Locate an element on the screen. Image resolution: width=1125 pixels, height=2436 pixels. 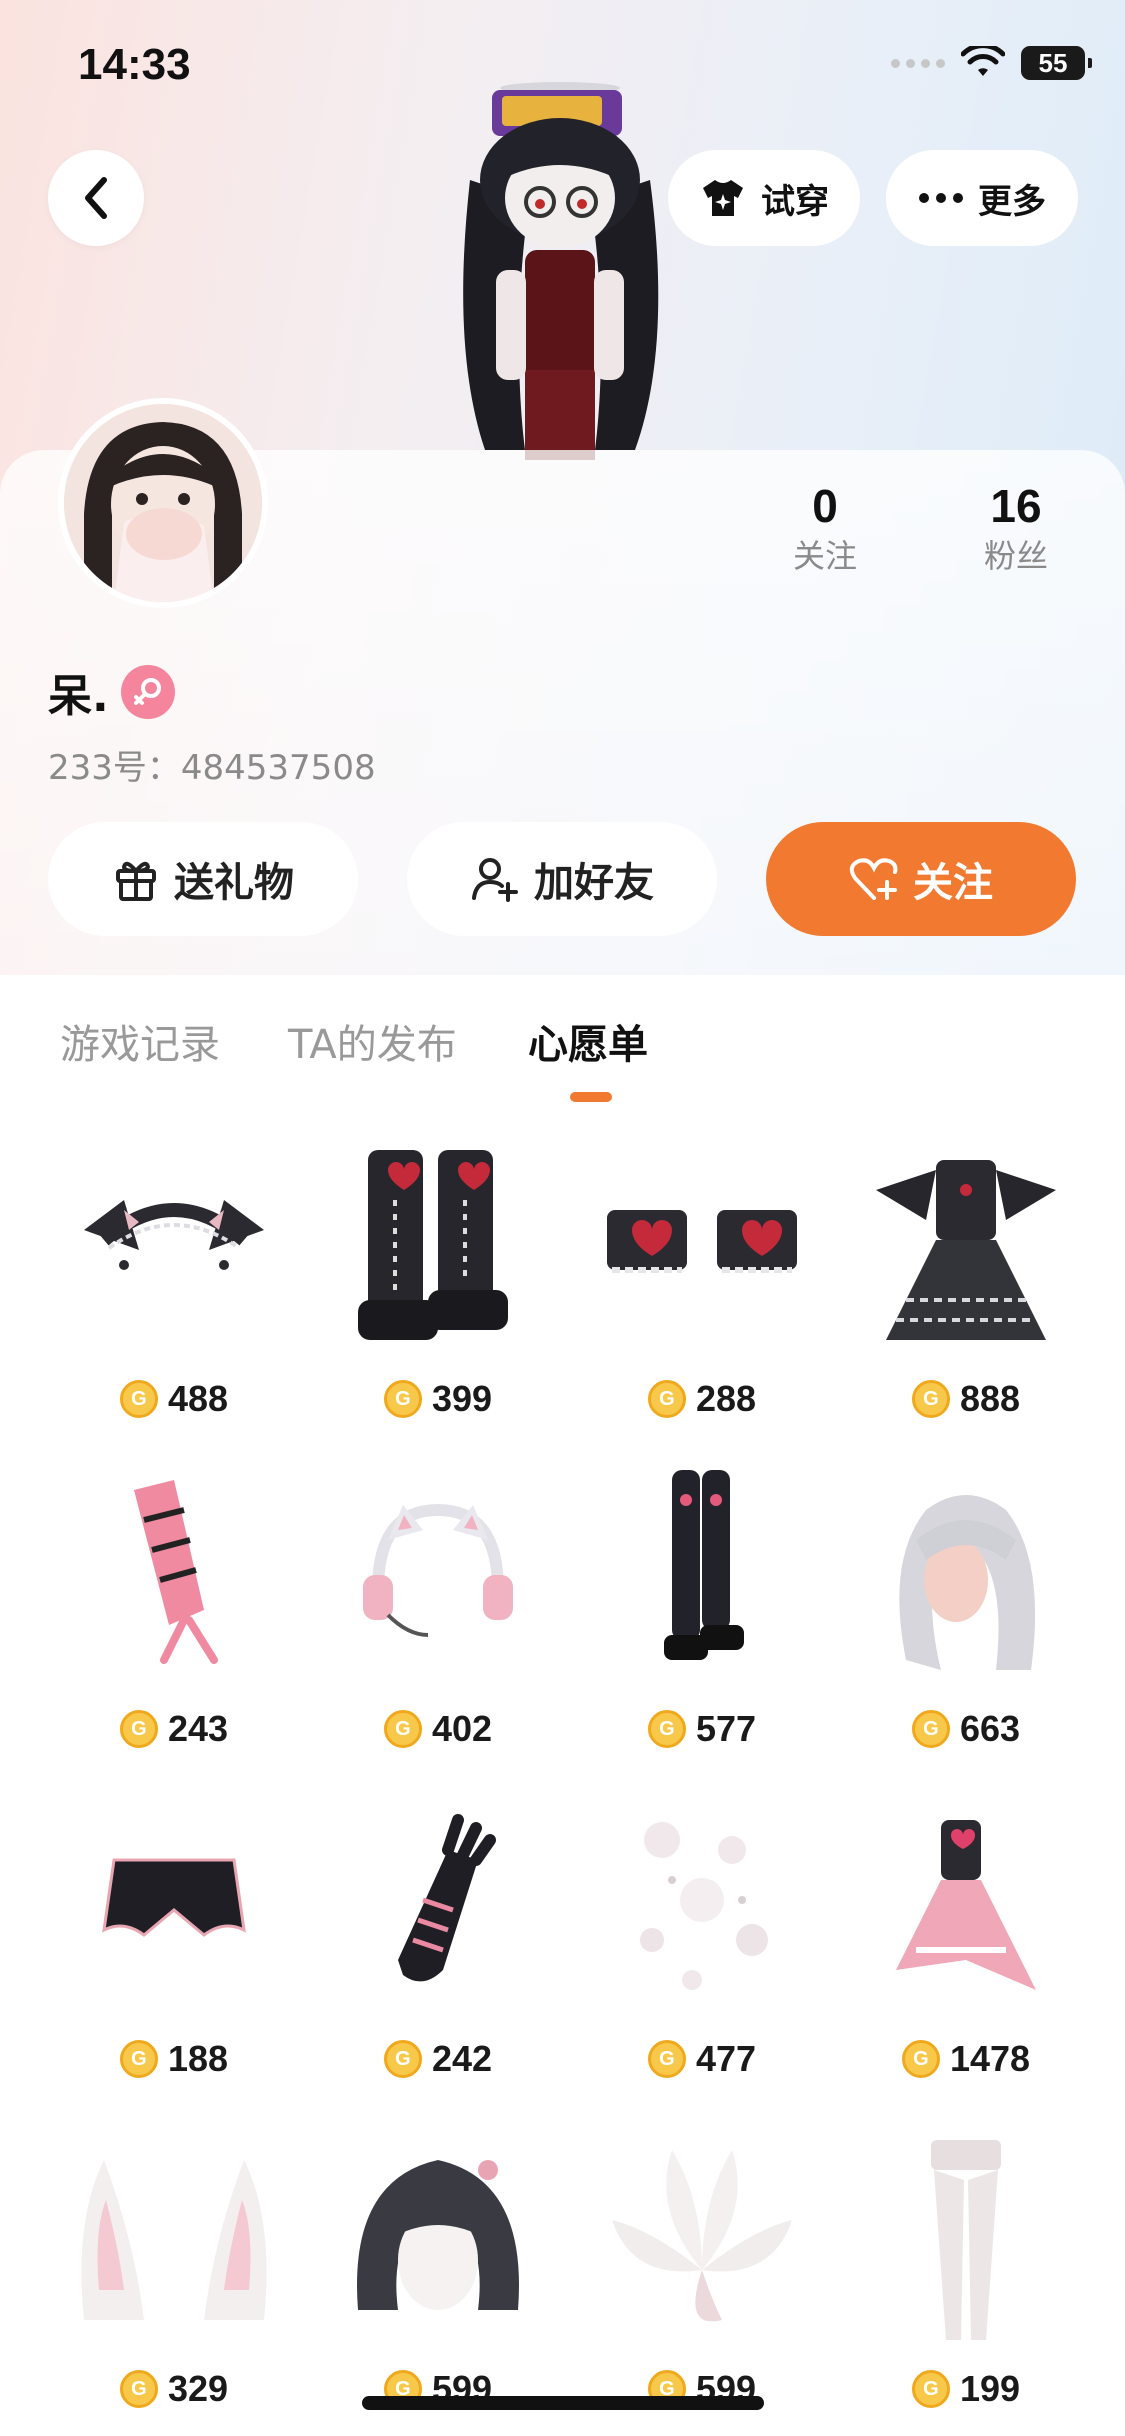
tab-posts: TA的发布 is located at coordinates (372, 1041).